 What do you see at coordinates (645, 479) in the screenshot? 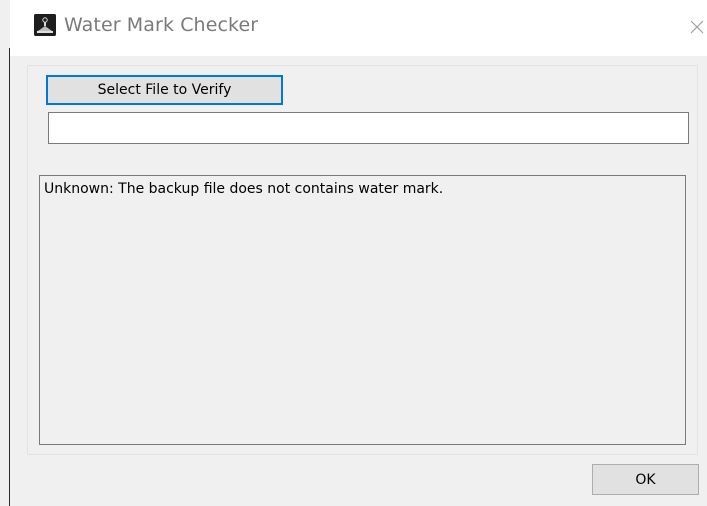
I see `ok-button: OK` at bounding box center [645, 479].